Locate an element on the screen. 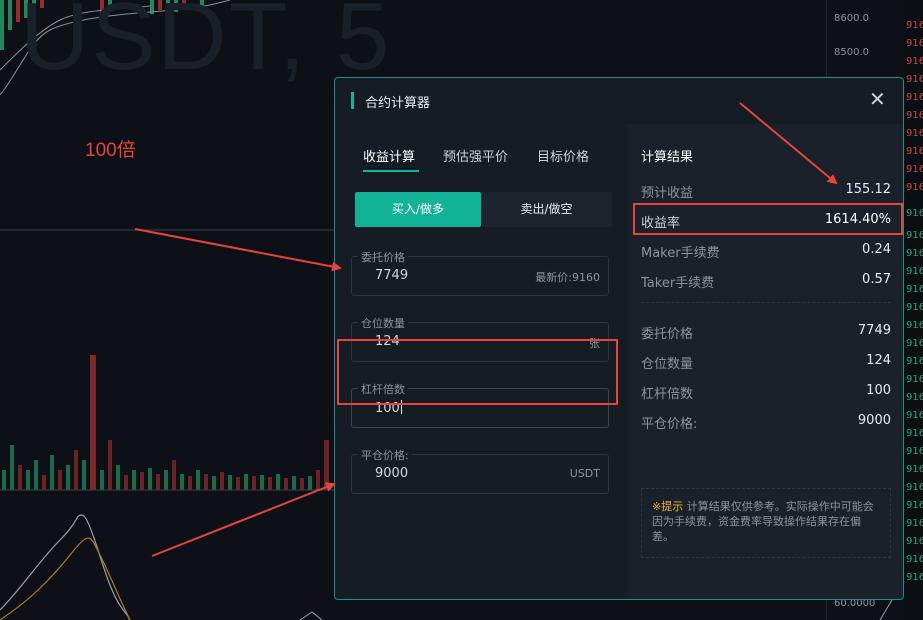 The image size is (923, 620). summary-close-price-value: 9000 is located at coordinates (874, 420).